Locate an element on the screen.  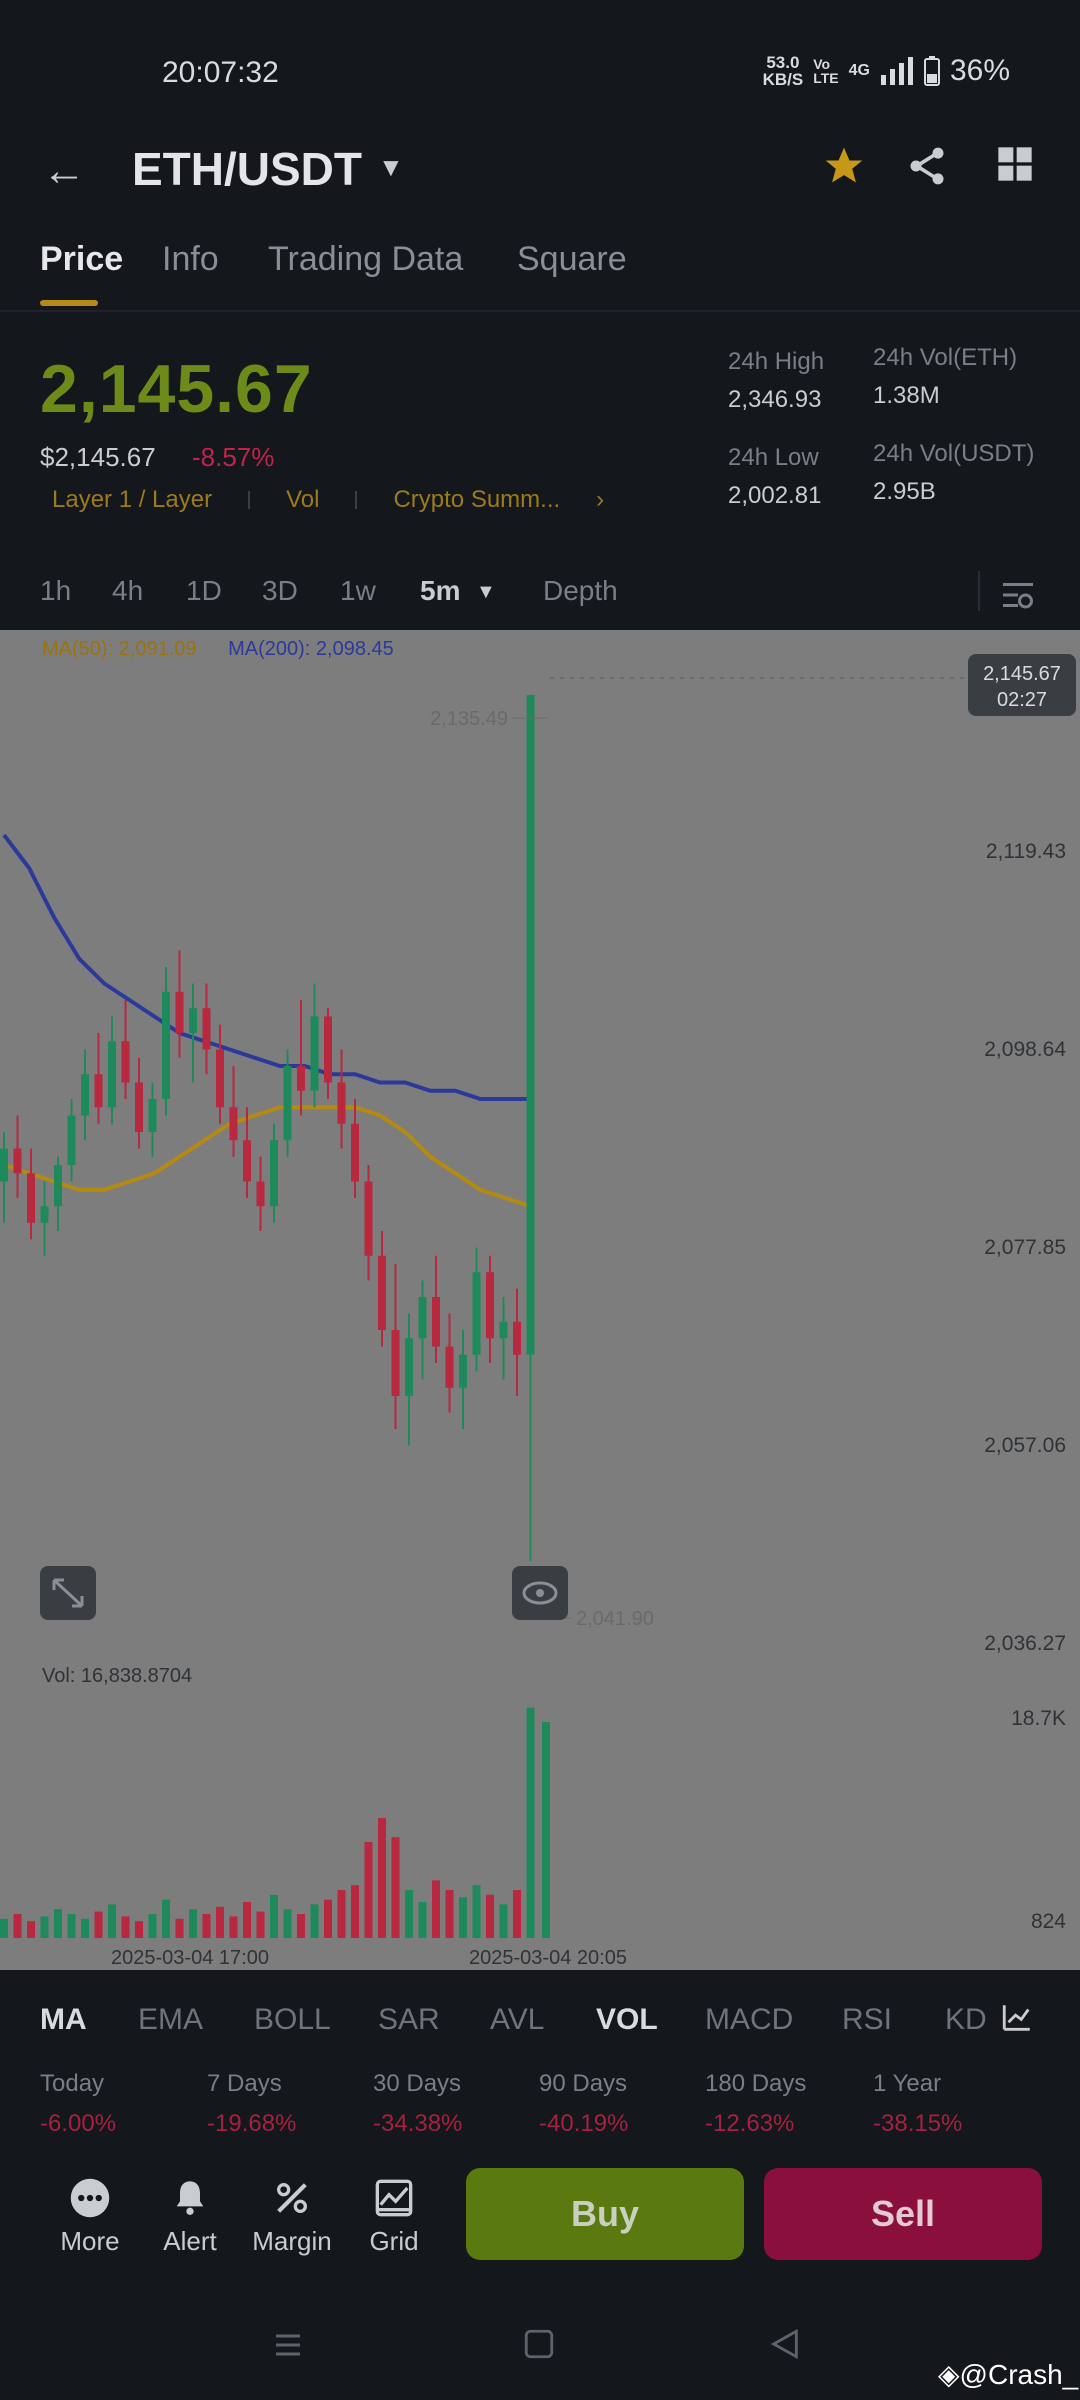
watermark-logo-icon: ◈ is located at coordinates (949, 2374).